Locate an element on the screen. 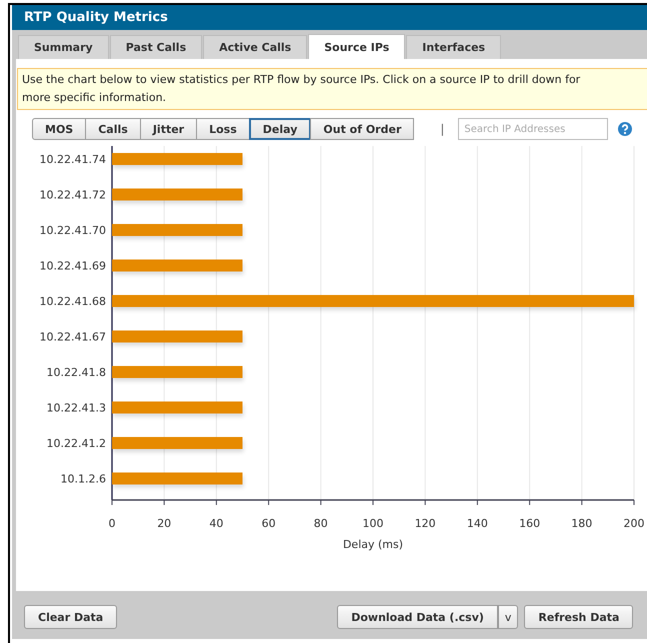 The height and width of the screenshot is (643, 647). tick-label: 180 is located at coordinates (581, 523).